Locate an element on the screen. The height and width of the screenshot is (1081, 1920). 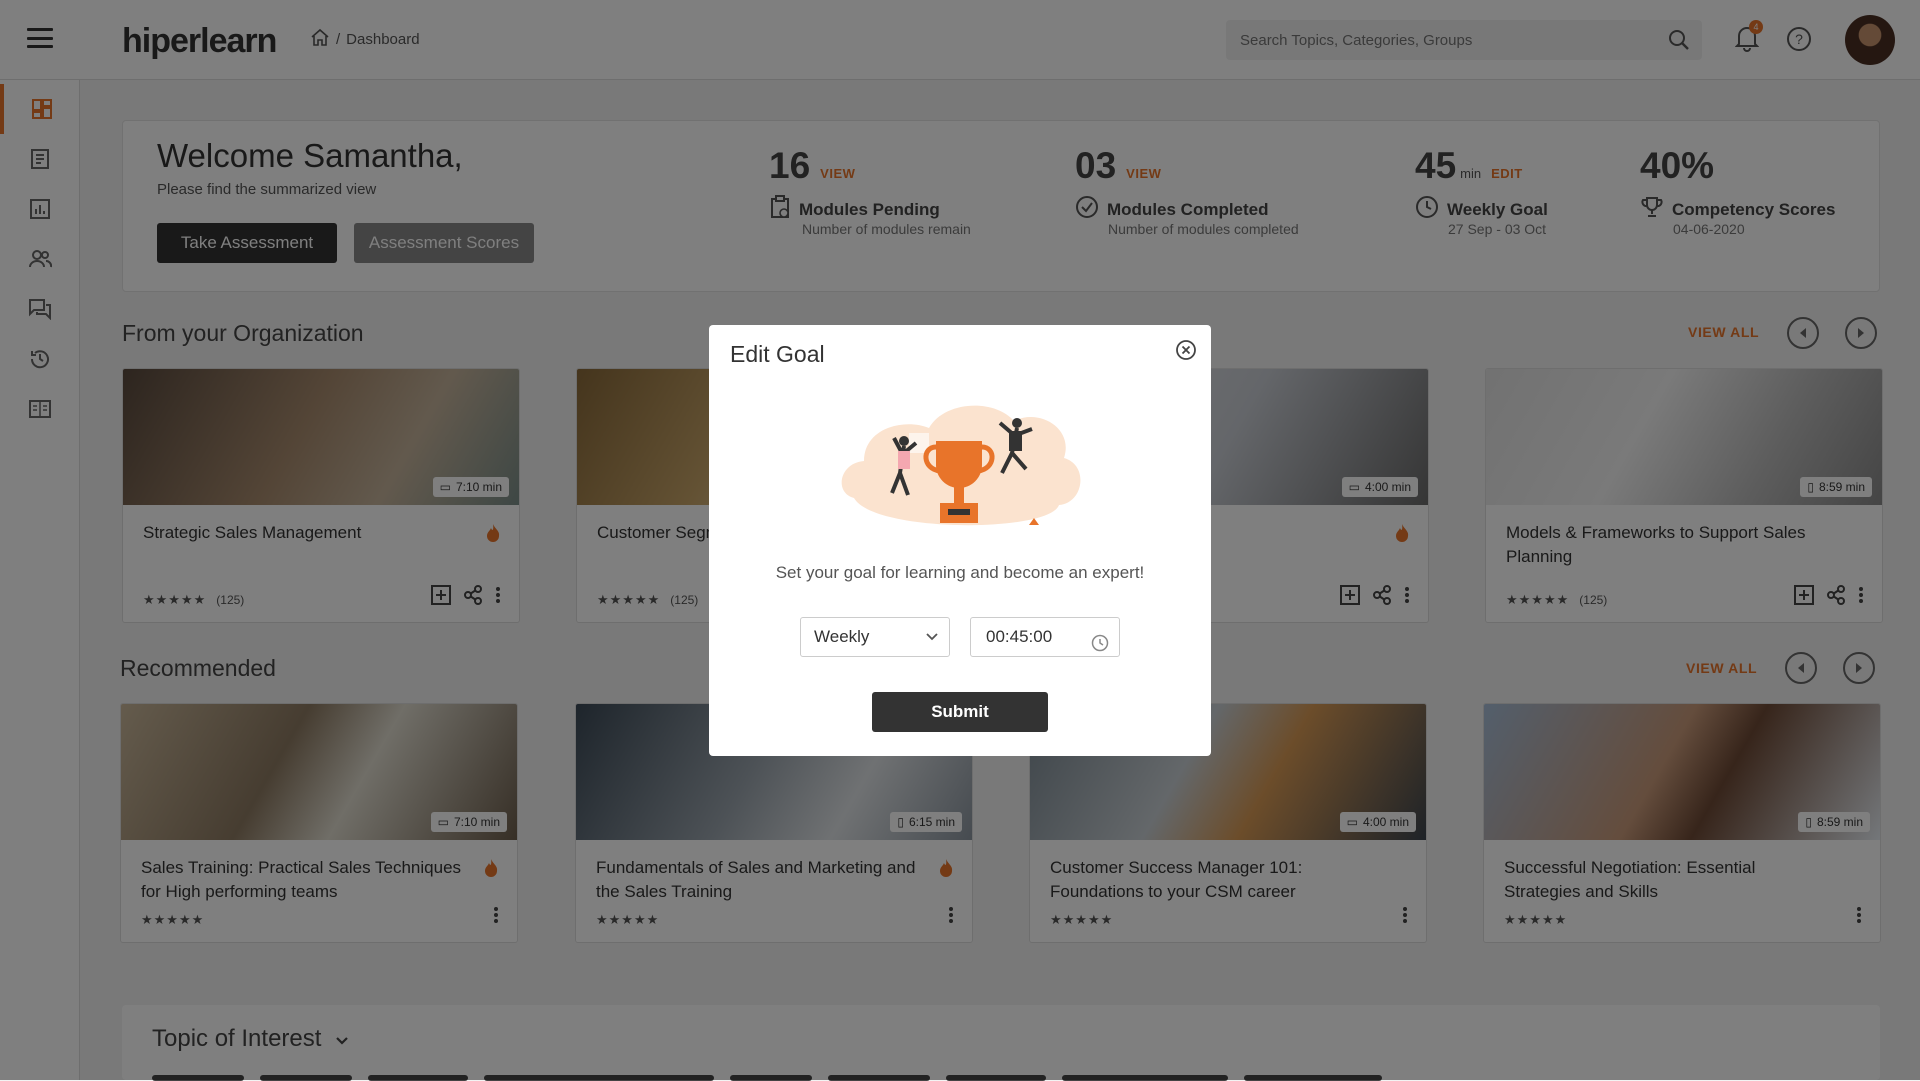
modal-title: Edit Goal is located at coordinates (777, 354).